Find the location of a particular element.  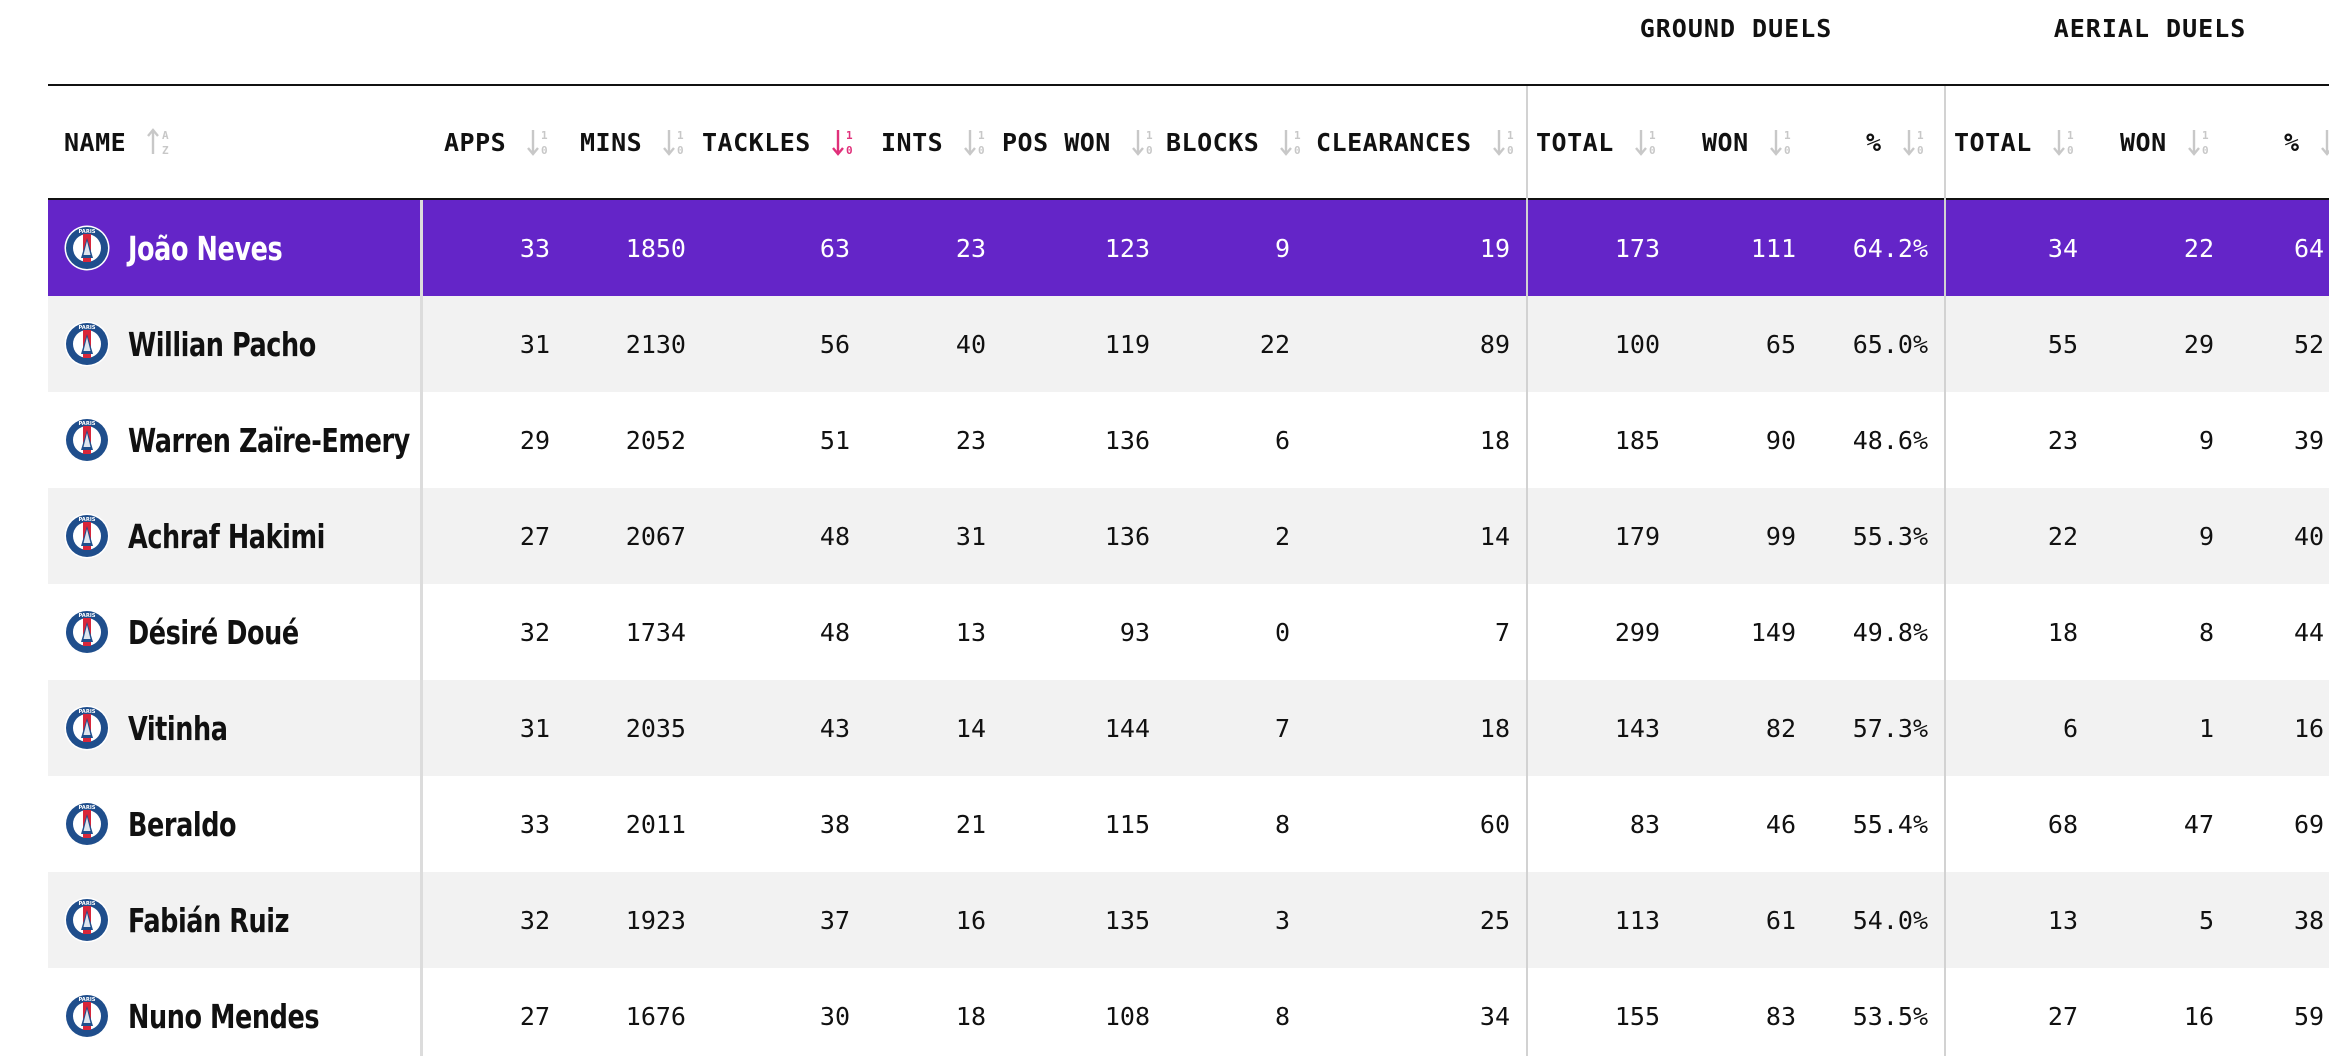

cell-ad-pct: 16. is located at coordinates (2311, 728).